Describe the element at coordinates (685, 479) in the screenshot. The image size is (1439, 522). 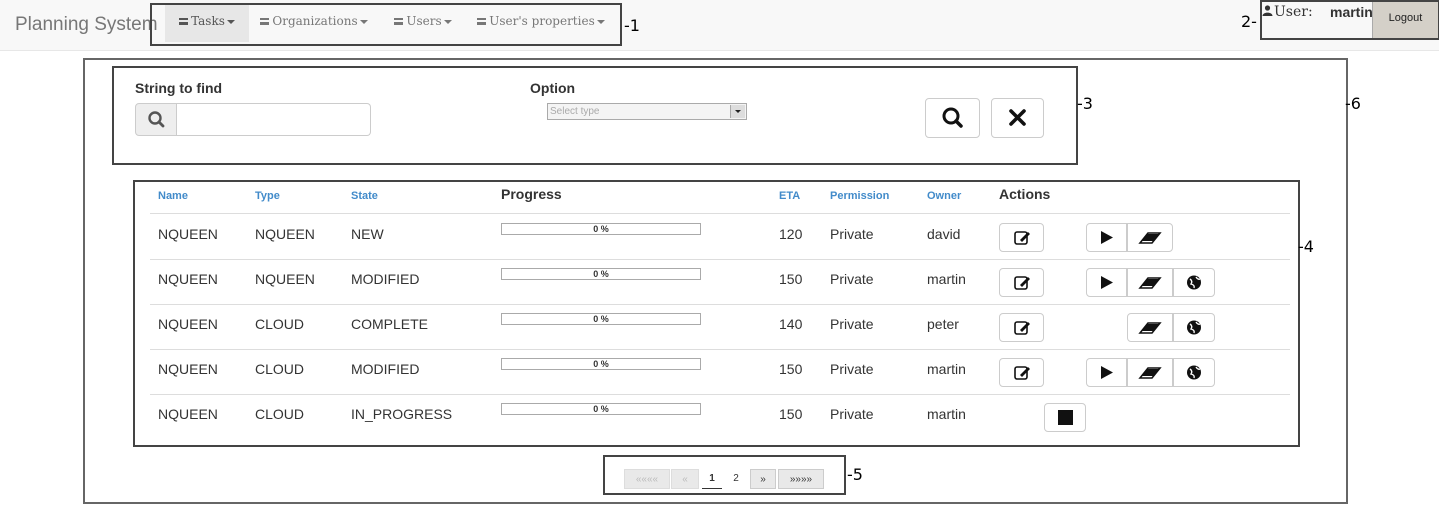
I see `prev-page-button: «` at that location.